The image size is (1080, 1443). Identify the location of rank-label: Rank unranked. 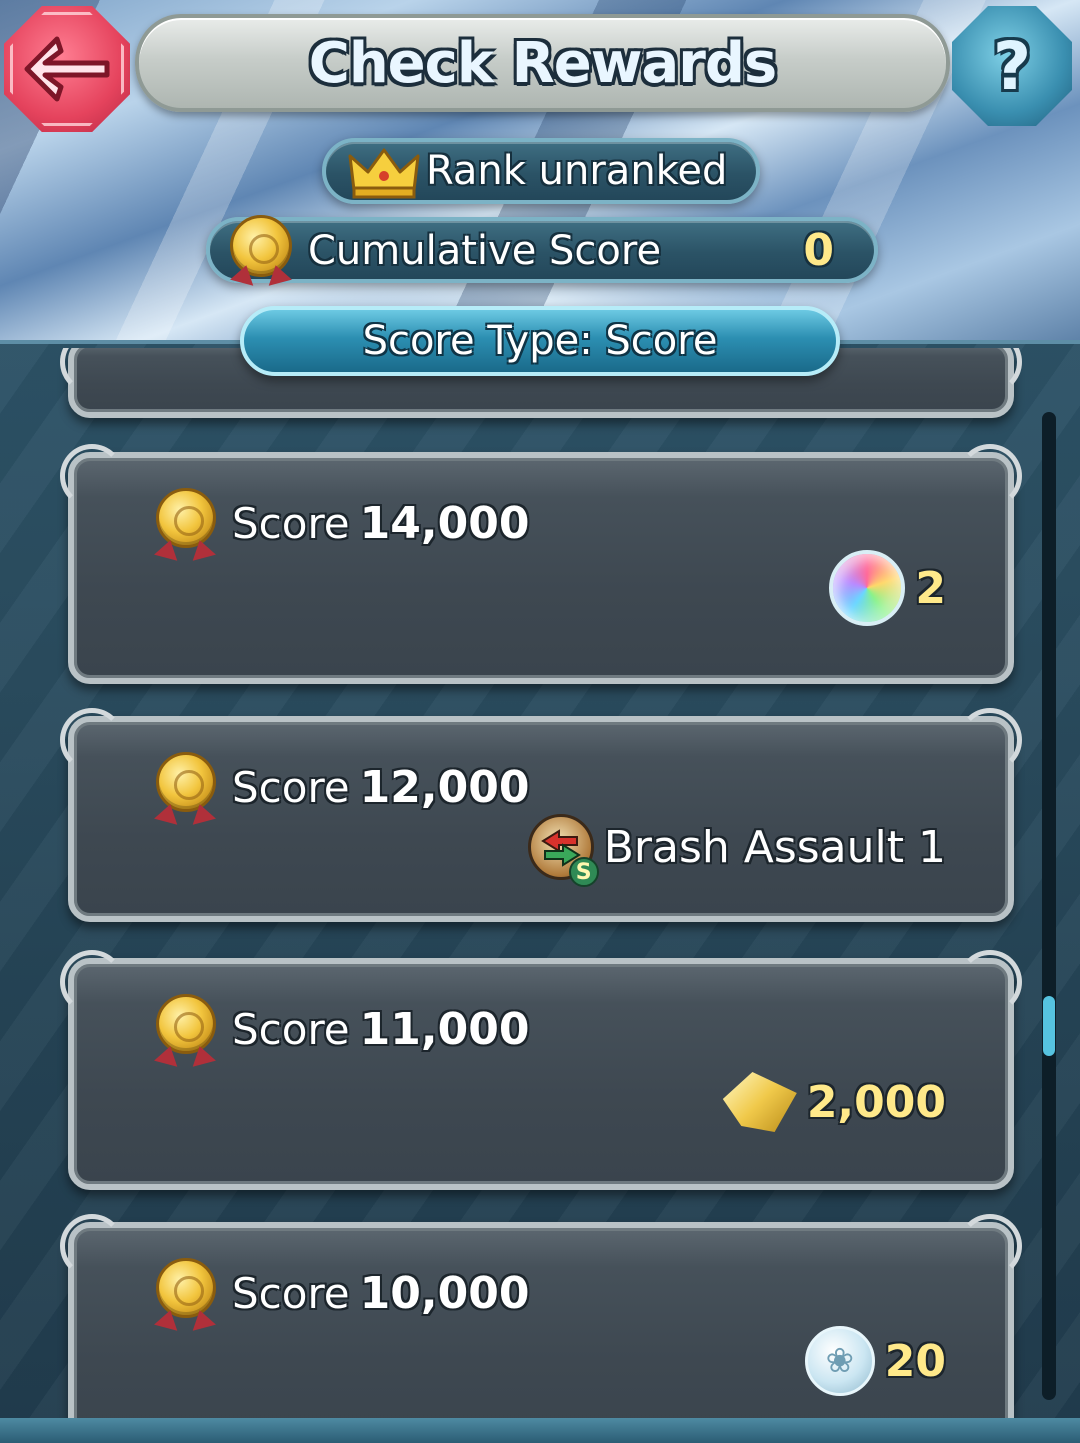
(577, 171).